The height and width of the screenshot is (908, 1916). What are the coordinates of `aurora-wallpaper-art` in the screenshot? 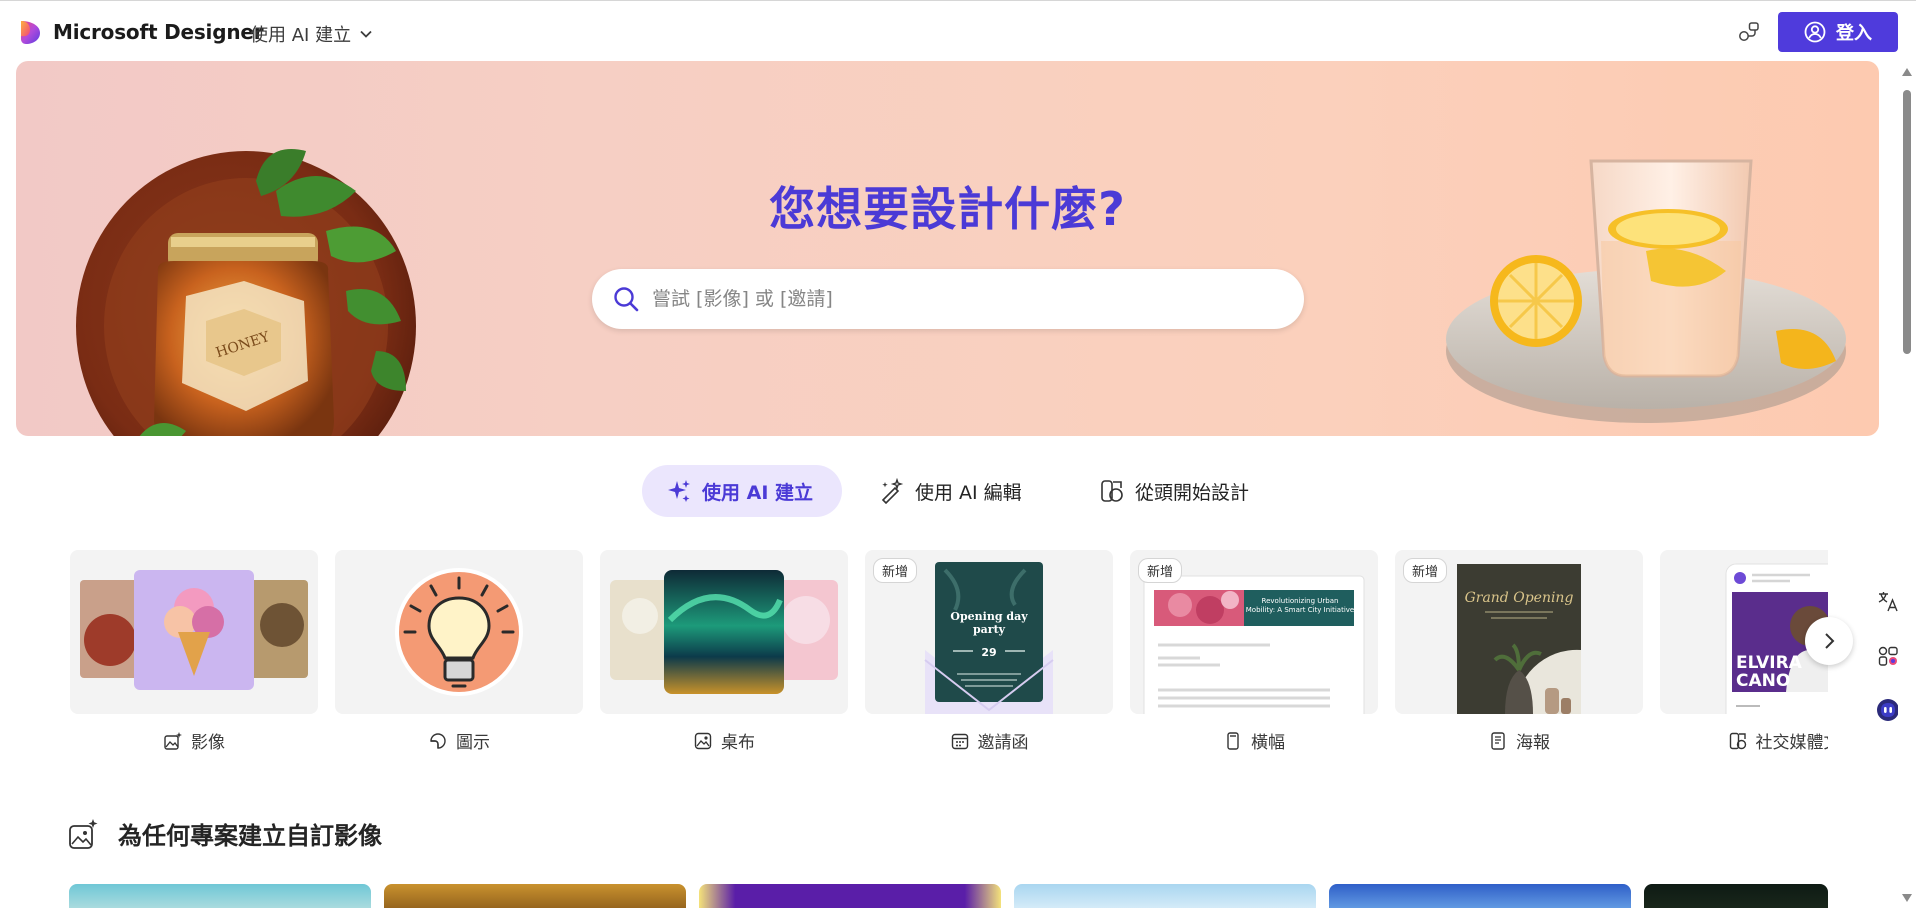 It's located at (724, 632).